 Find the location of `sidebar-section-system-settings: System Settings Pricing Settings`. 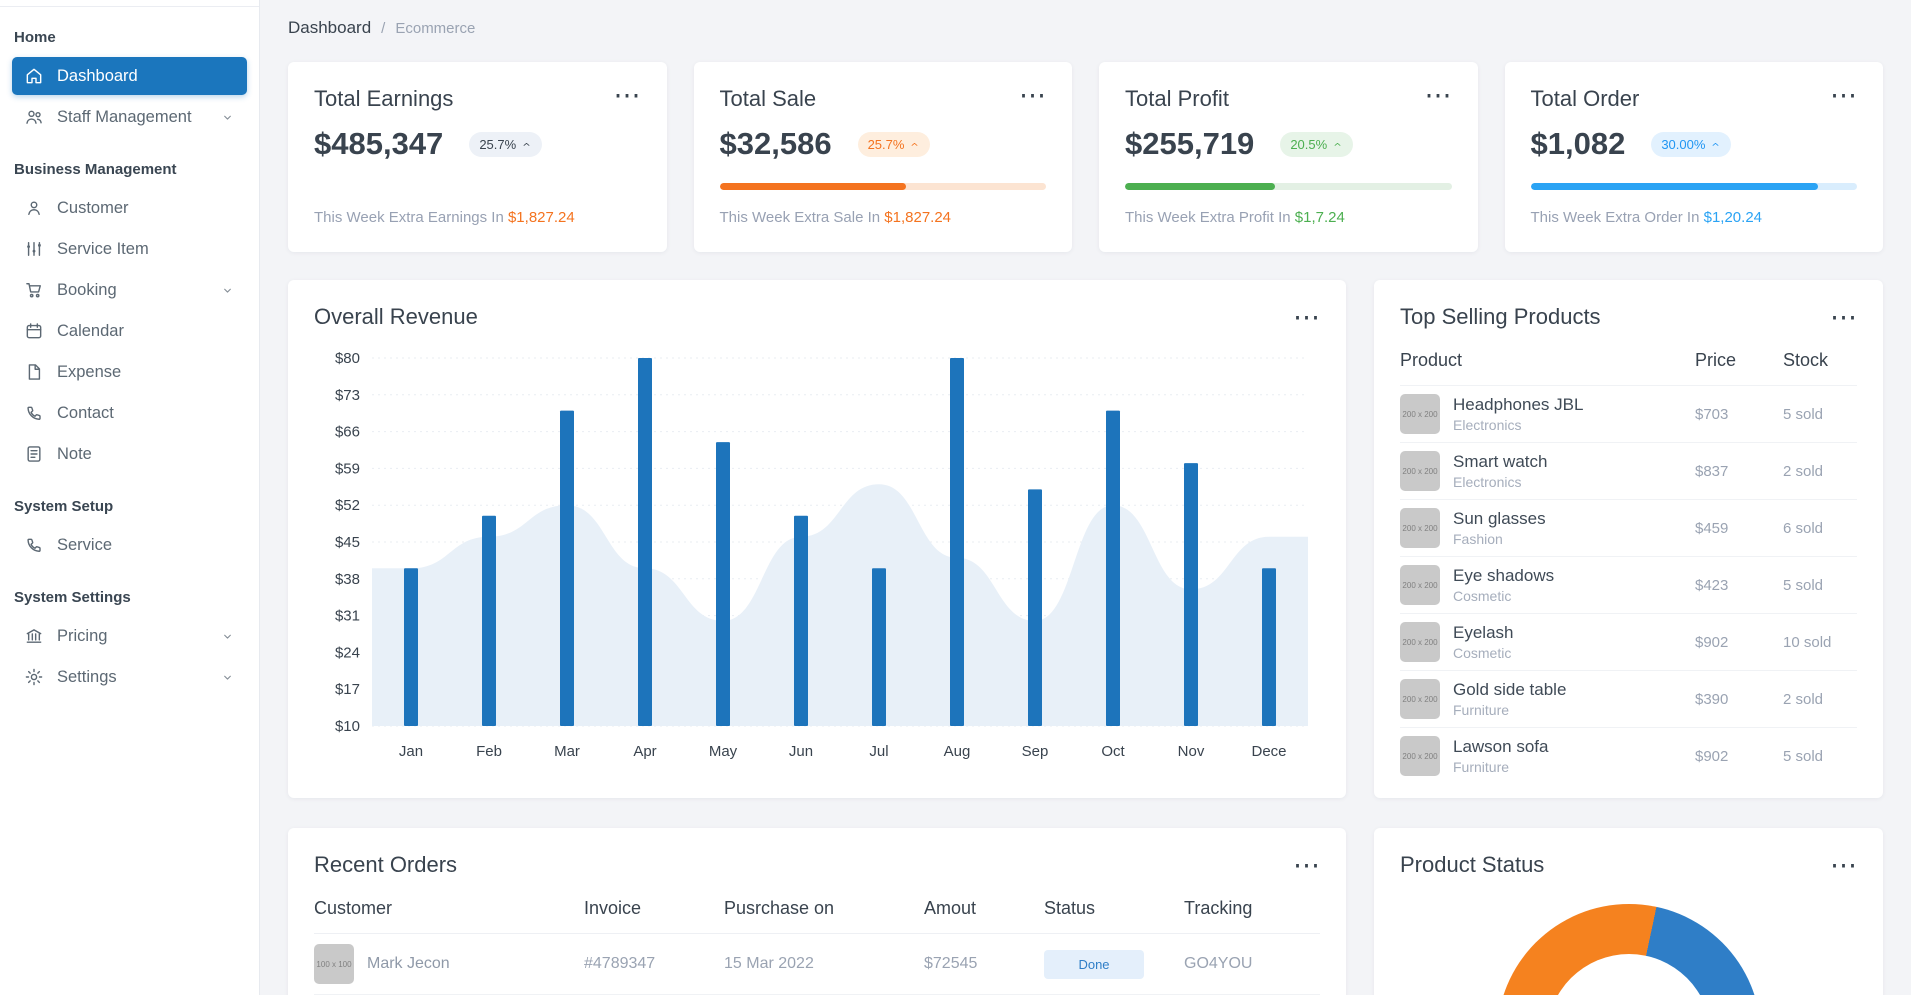

sidebar-section-system-settings: System Settings Pricing Settings is located at coordinates (129, 631).